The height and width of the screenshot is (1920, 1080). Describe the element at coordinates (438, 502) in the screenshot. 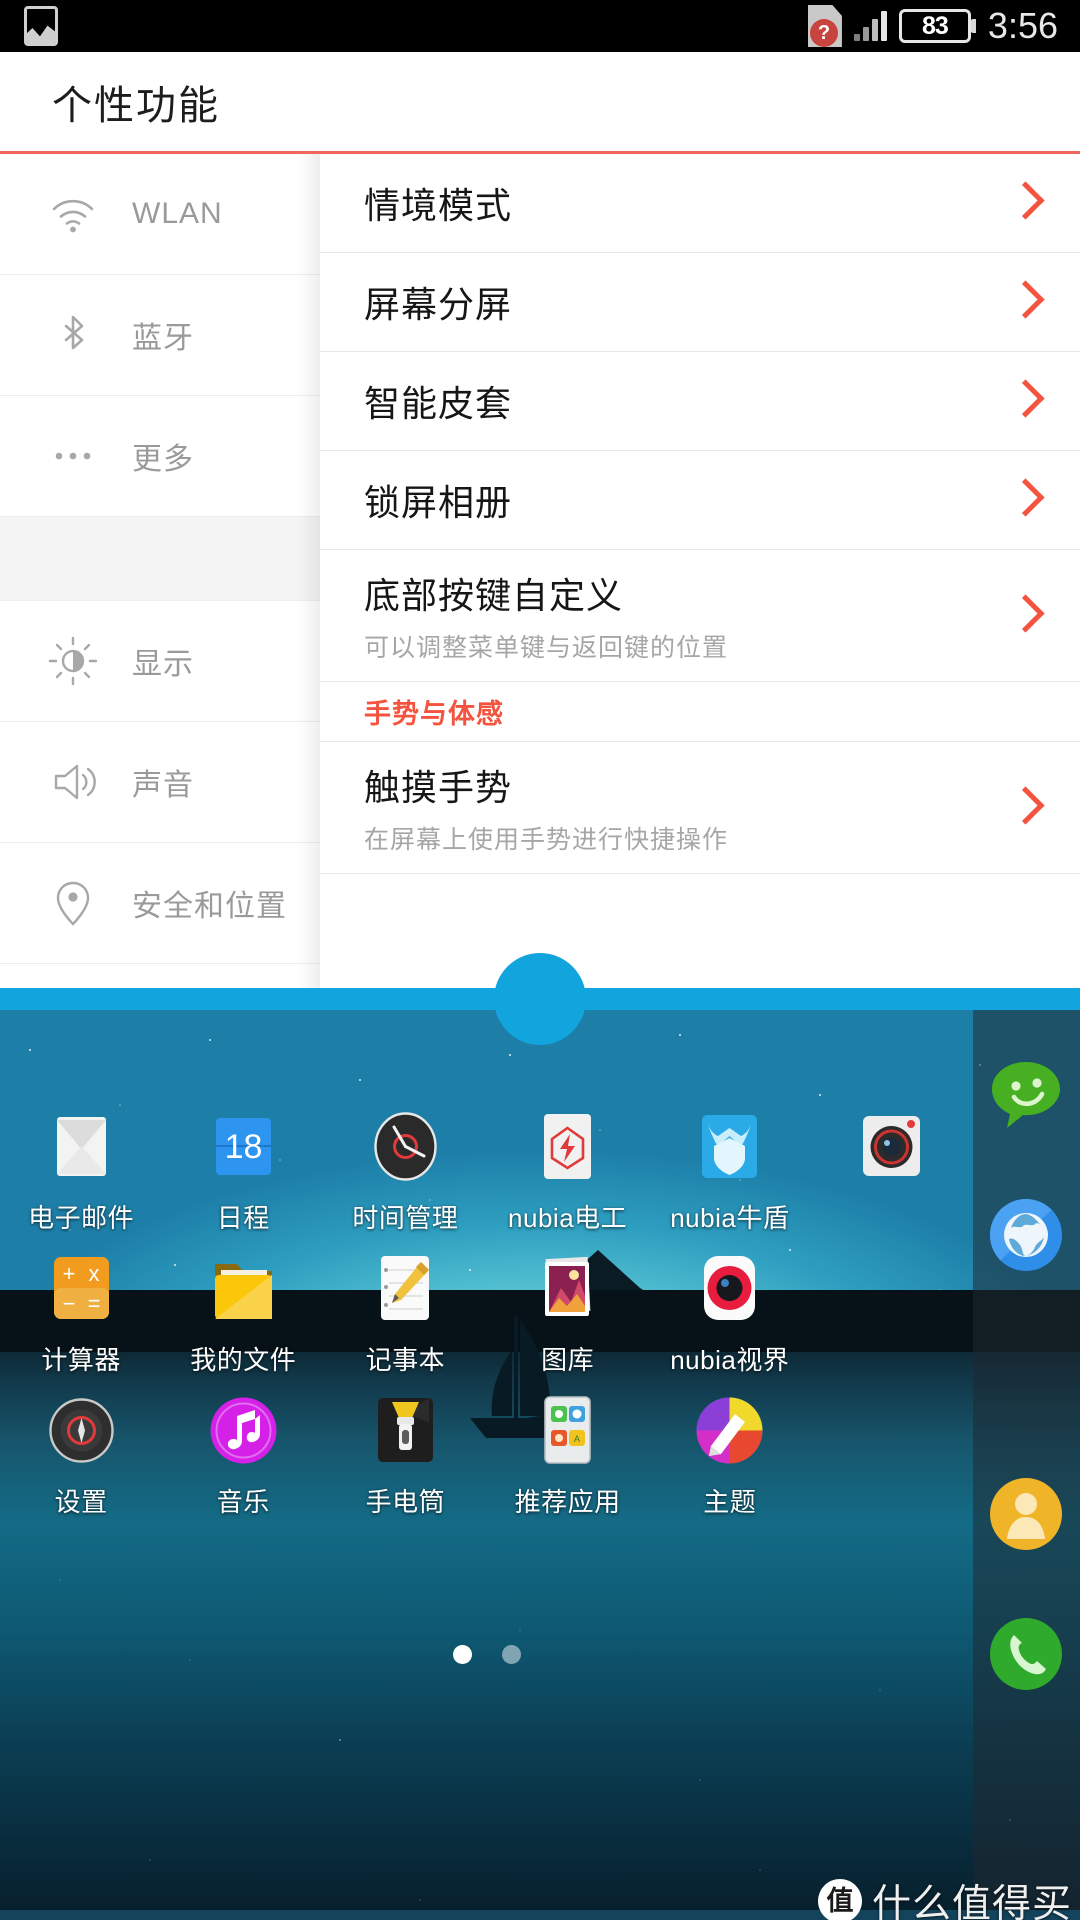

I see `list-item-title: 锁屏相册` at that location.